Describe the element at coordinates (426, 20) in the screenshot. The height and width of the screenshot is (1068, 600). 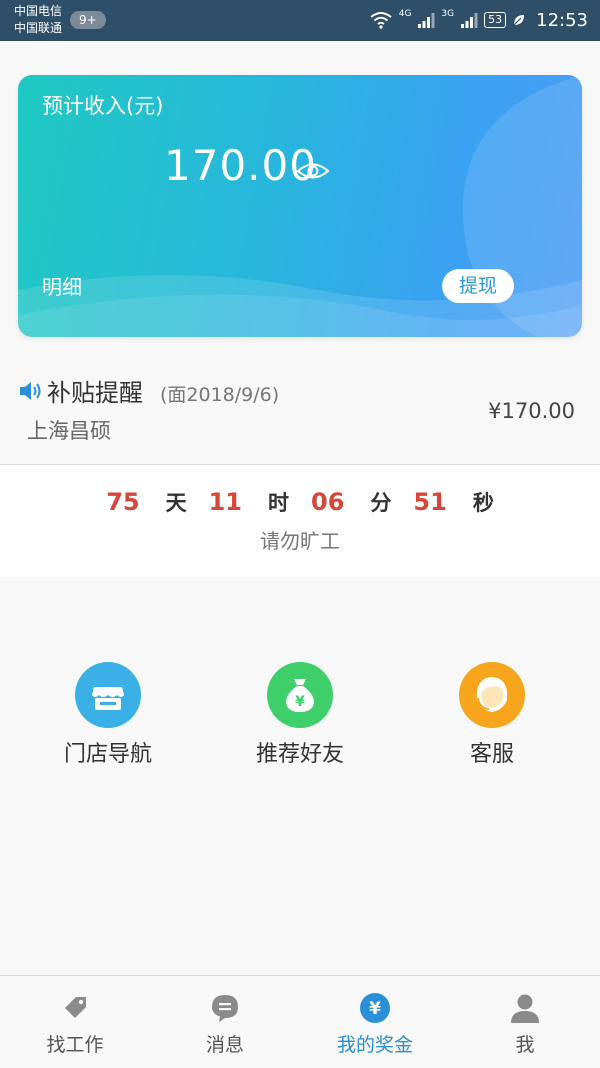
I see `signal-icon` at that location.